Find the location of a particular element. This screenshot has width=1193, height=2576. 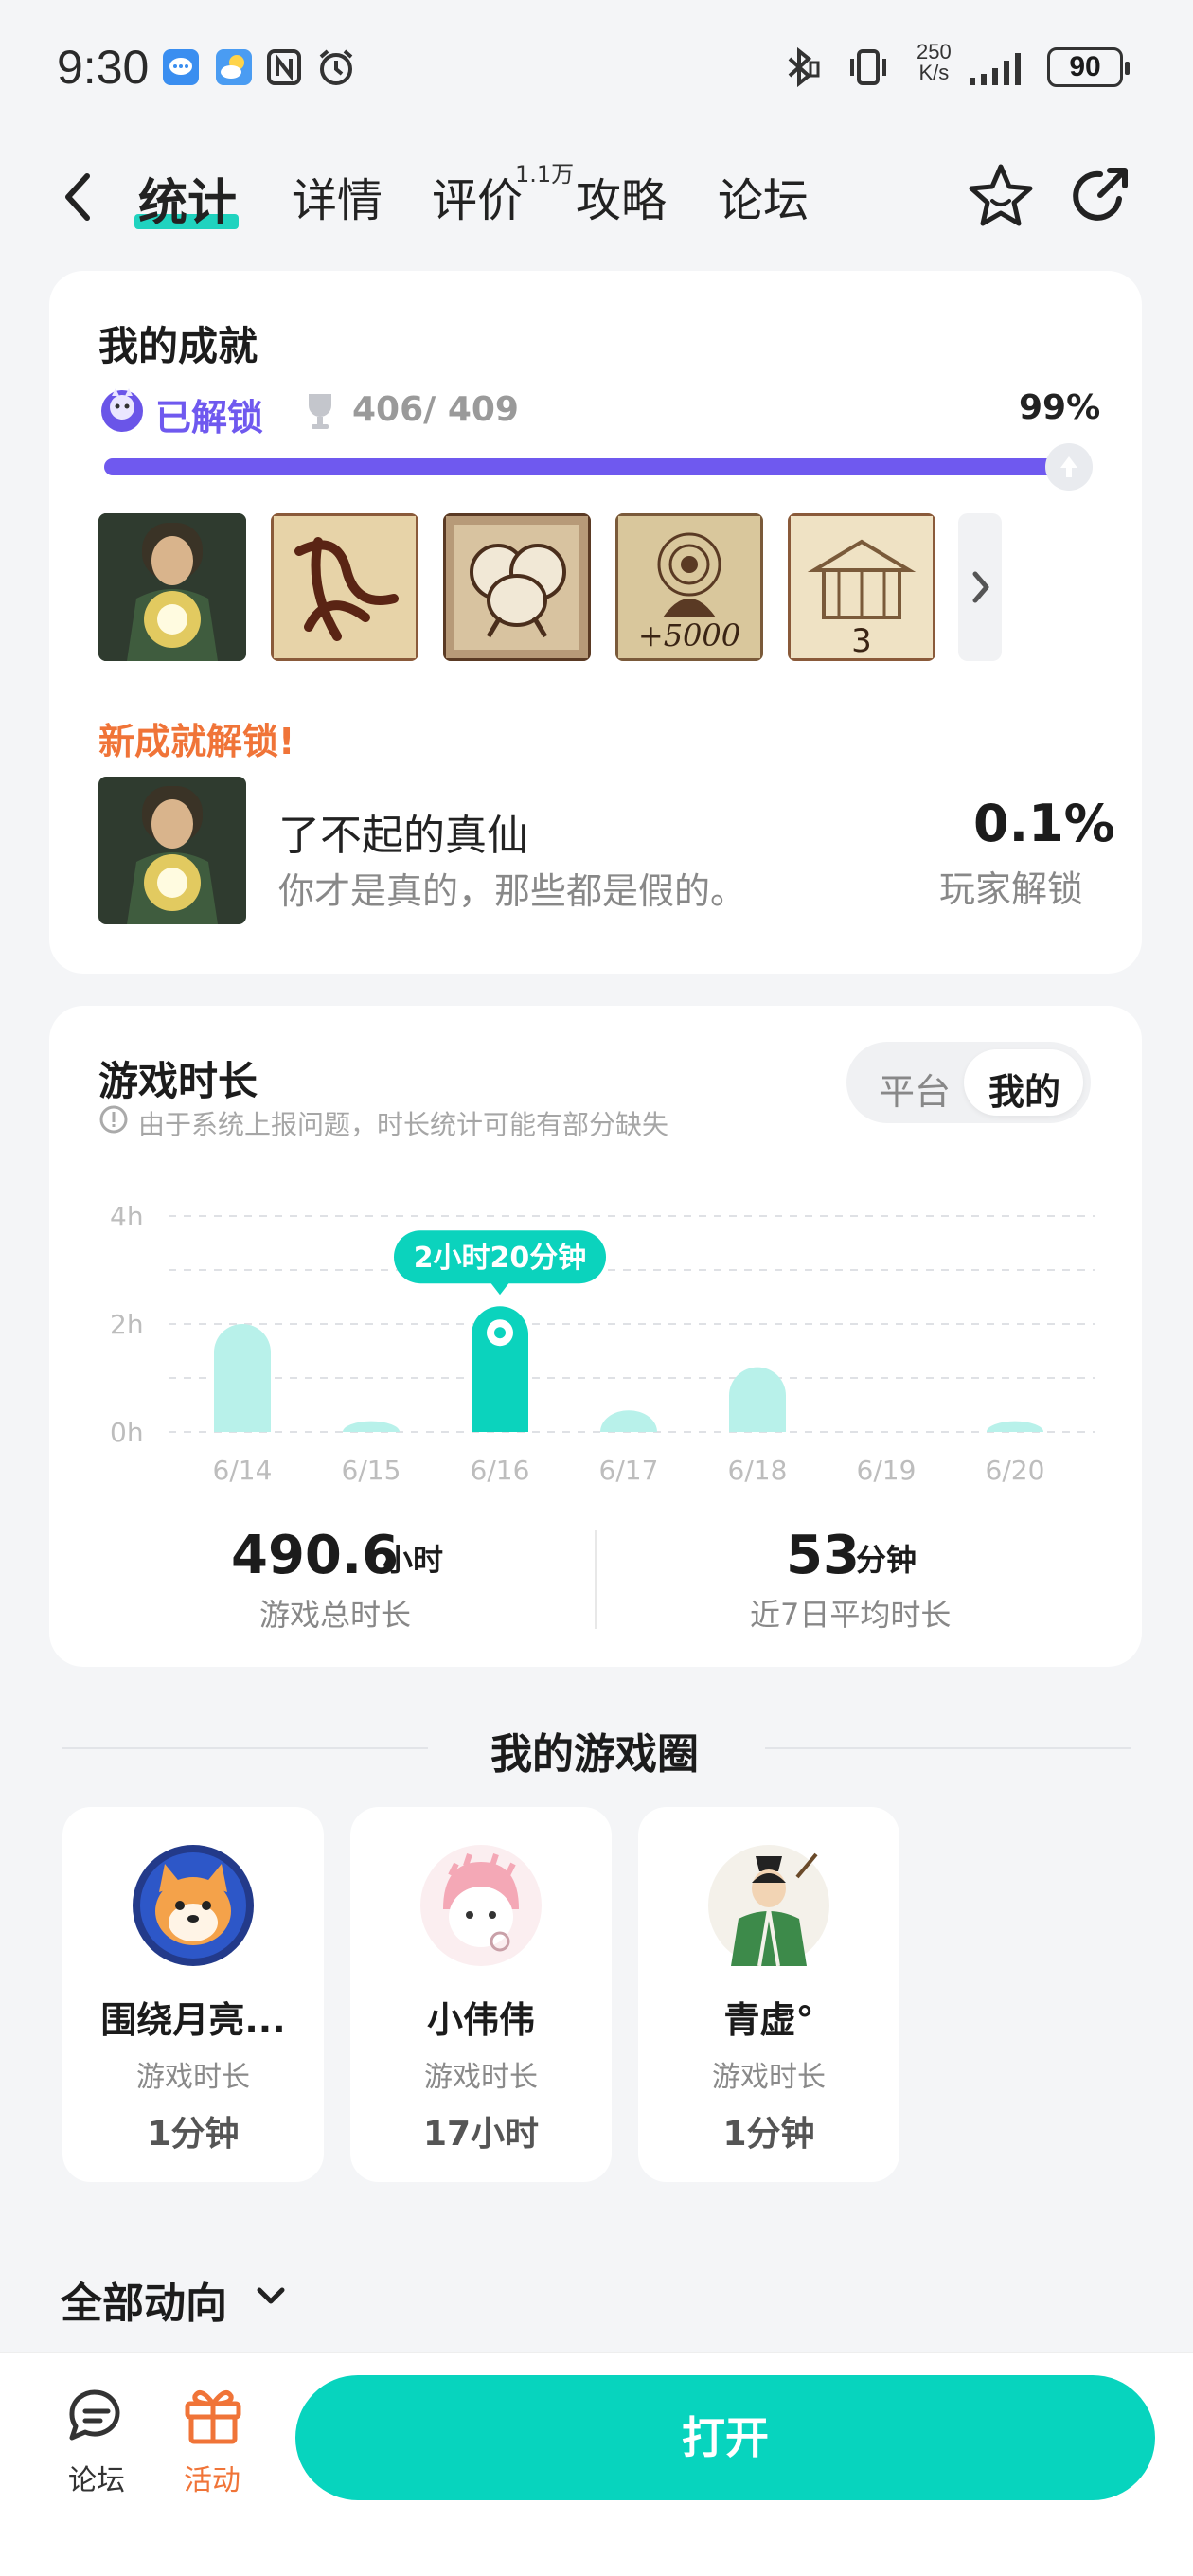

friend-card: 小伟伟 游戏时长 17小时 is located at coordinates (481, 1994).